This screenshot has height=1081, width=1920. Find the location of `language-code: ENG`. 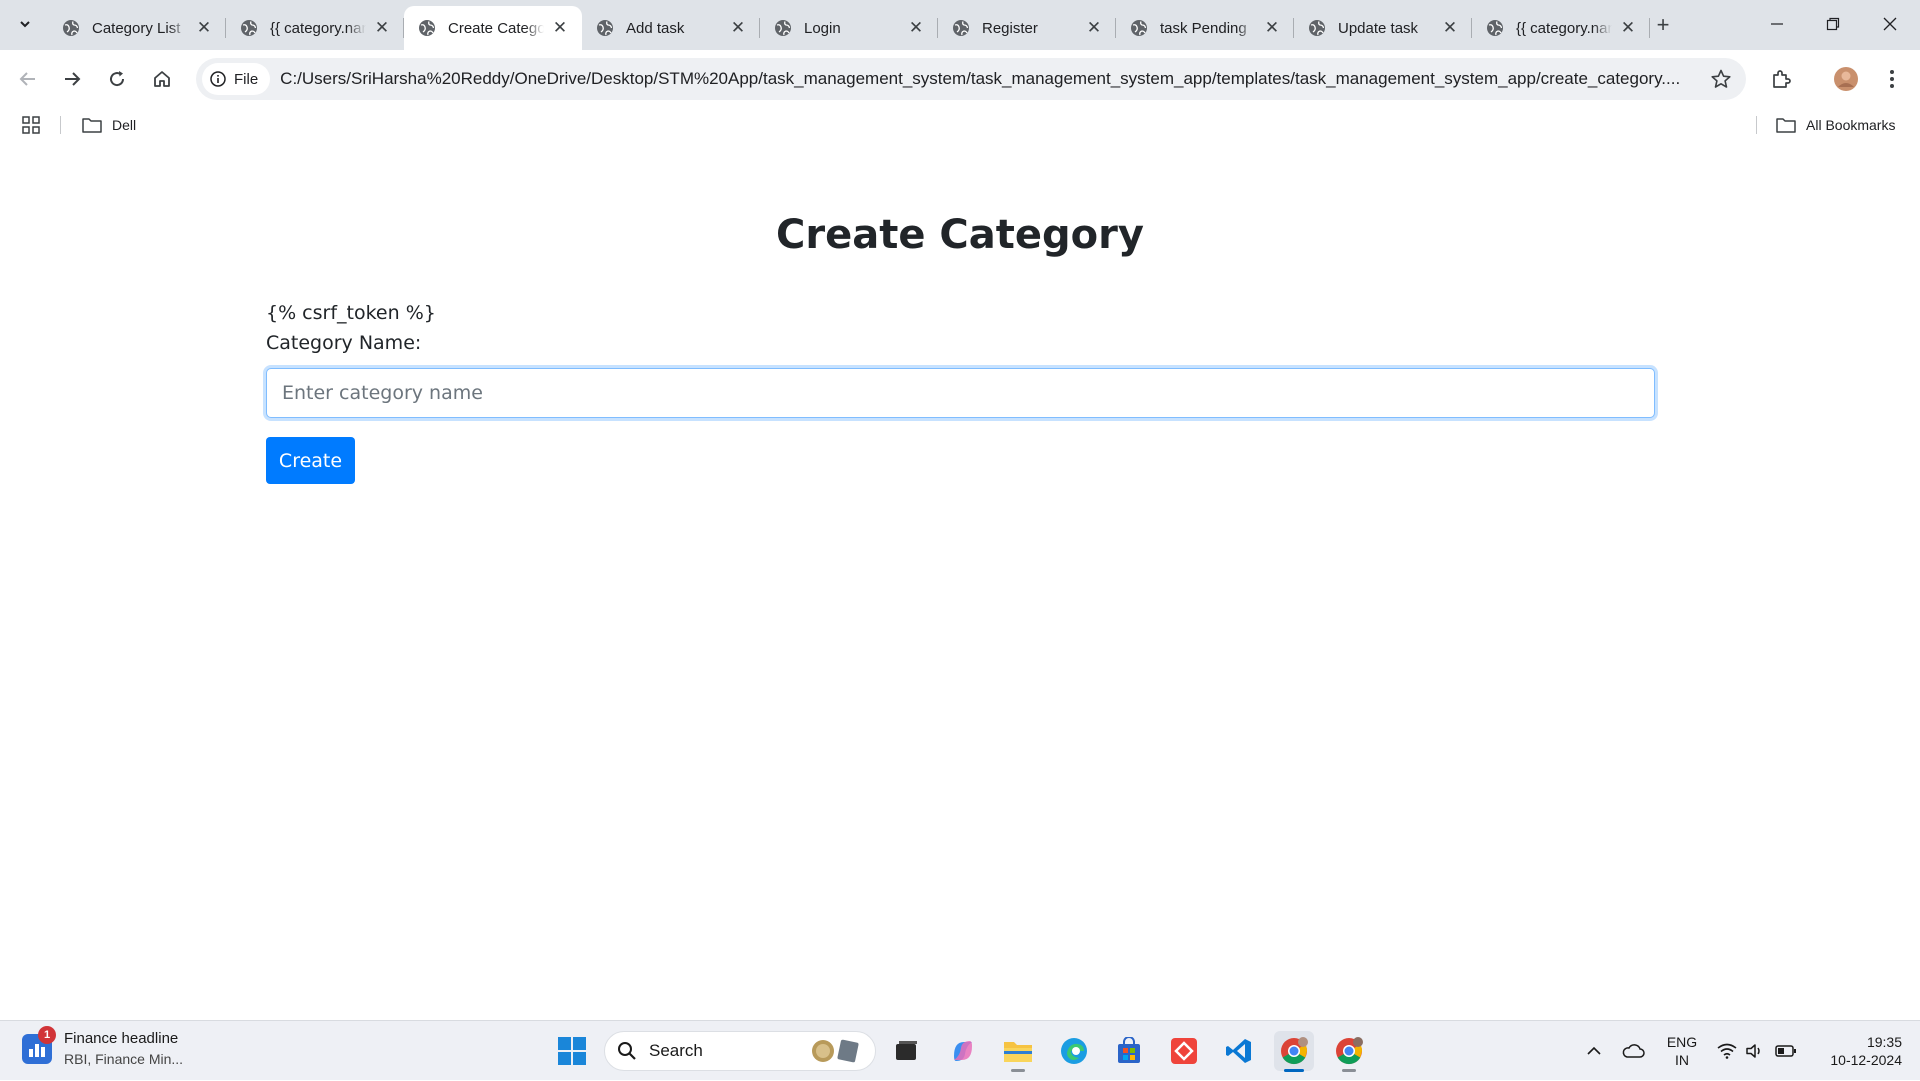

language-code: ENG is located at coordinates (1682, 1042).